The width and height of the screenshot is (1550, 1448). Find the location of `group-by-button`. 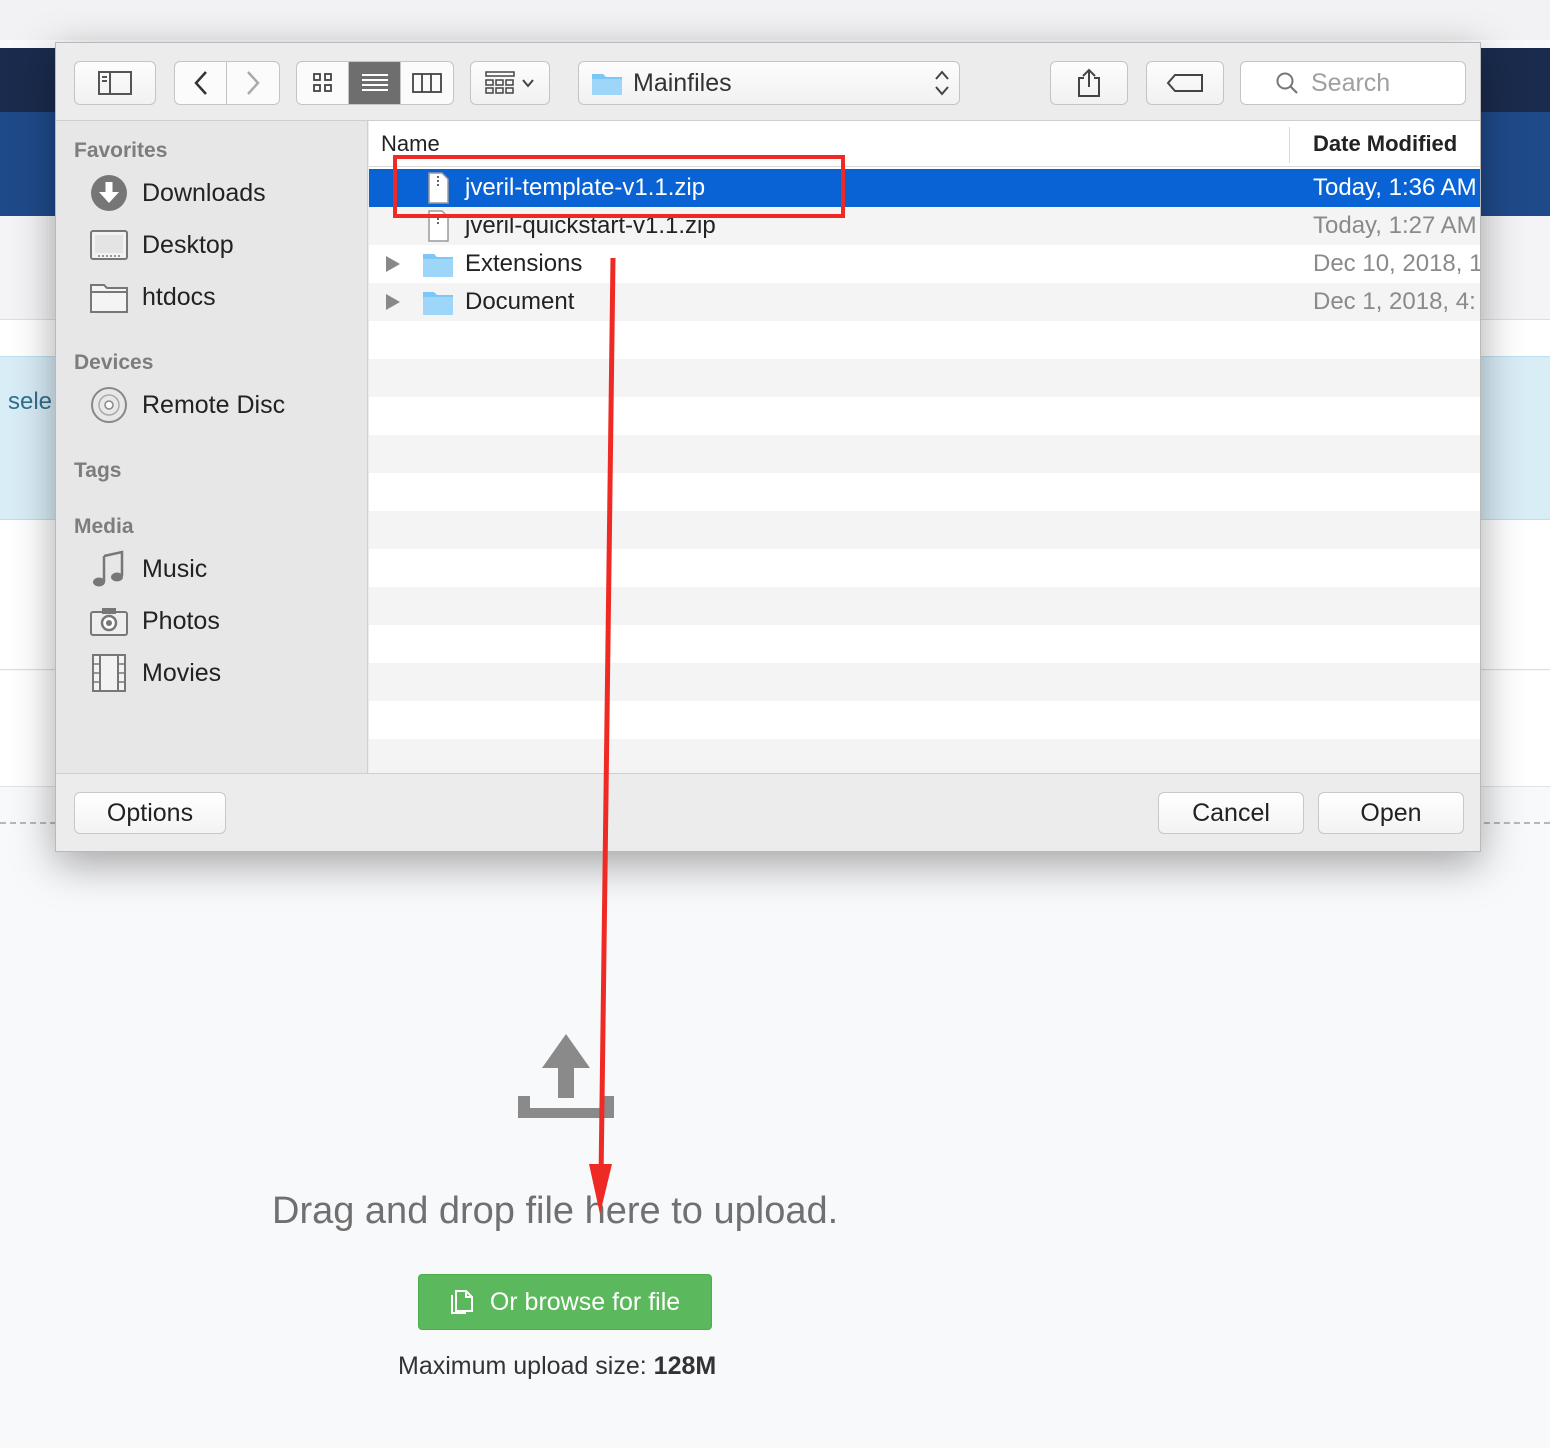

group-by-button is located at coordinates (510, 83).